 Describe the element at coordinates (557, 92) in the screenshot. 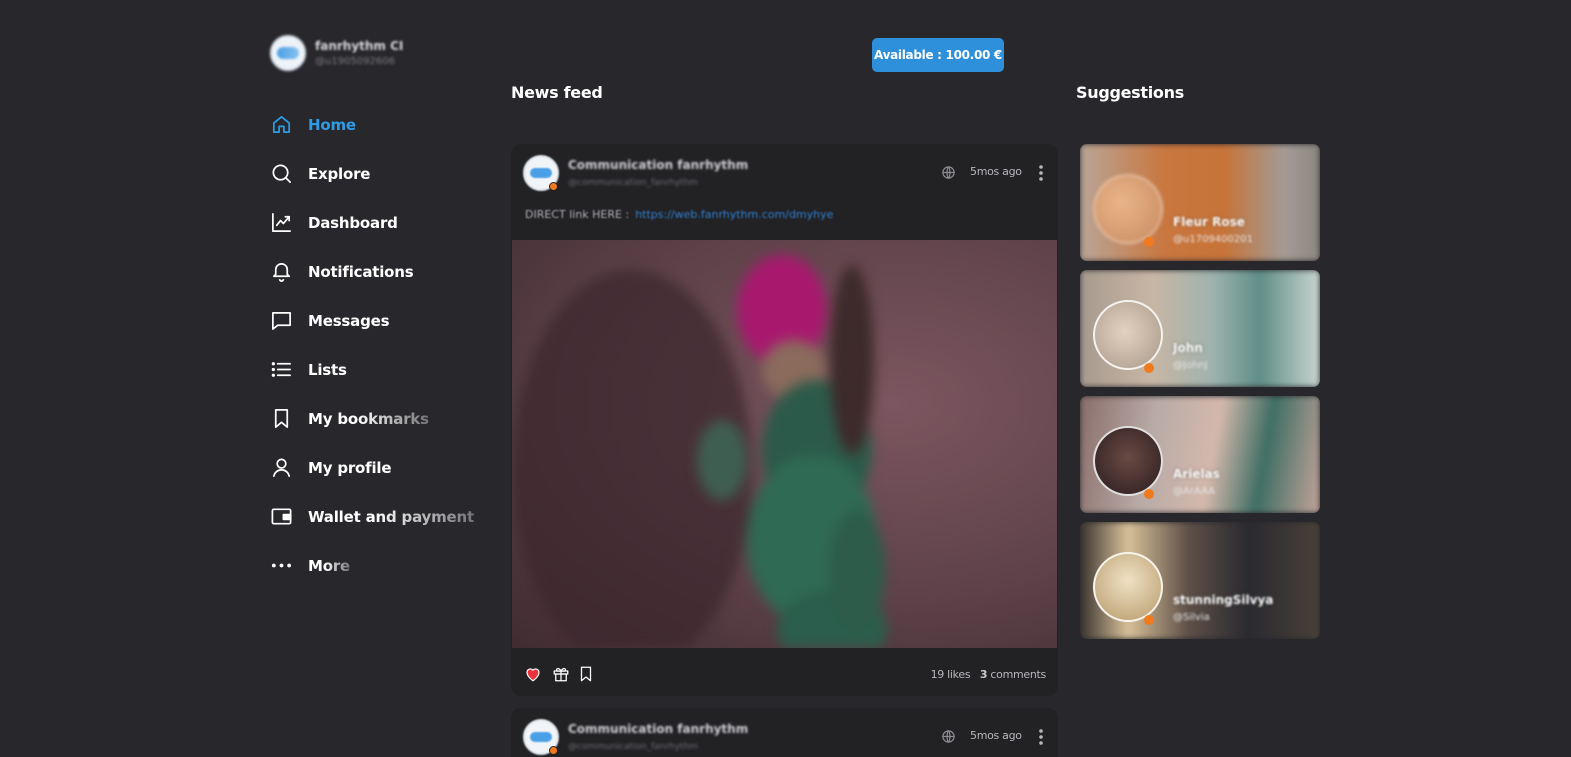

I see `feed-title: News feed` at that location.